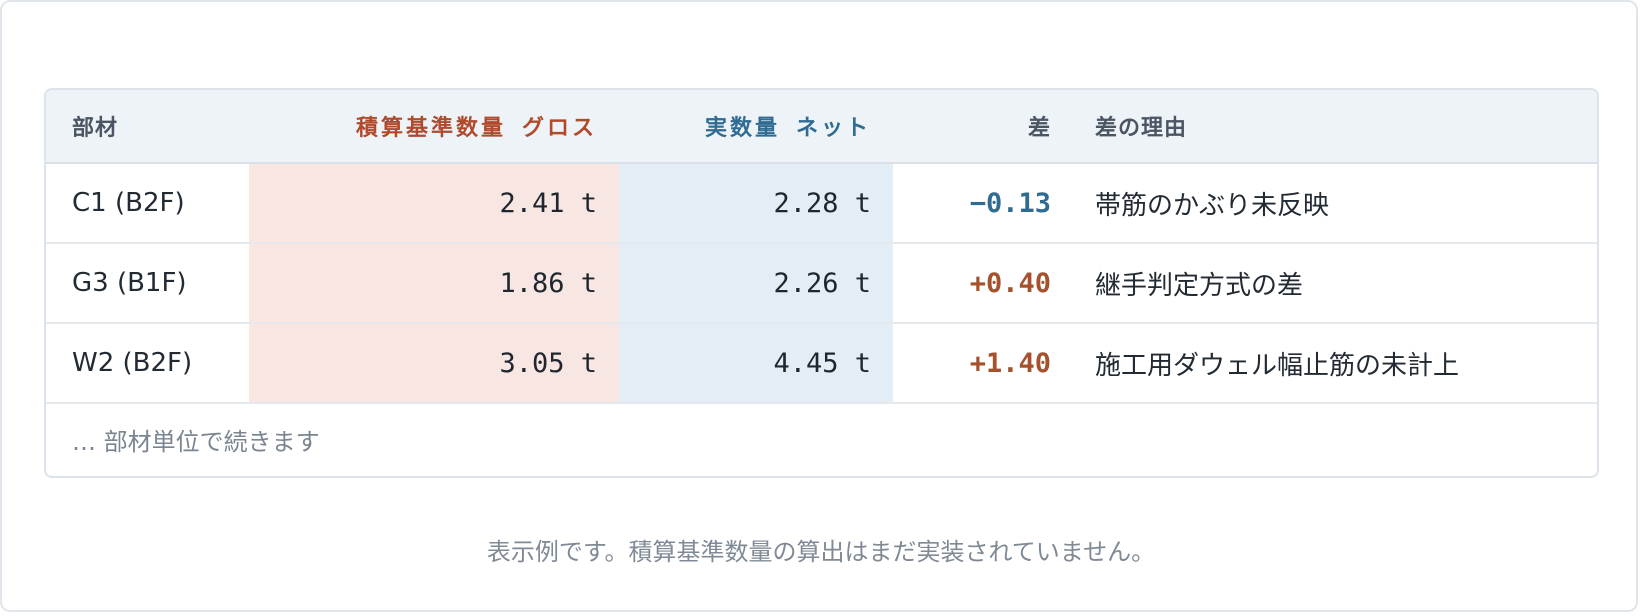 The image size is (1640, 616). I want to click on header-diff-label: 差, so click(1039, 128).